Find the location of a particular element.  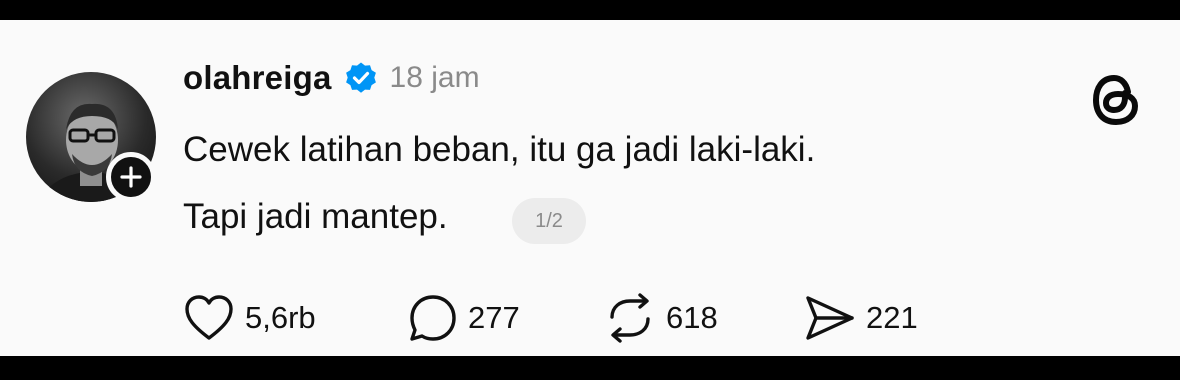

bottom-letterbox is located at coordinates (590, 368).